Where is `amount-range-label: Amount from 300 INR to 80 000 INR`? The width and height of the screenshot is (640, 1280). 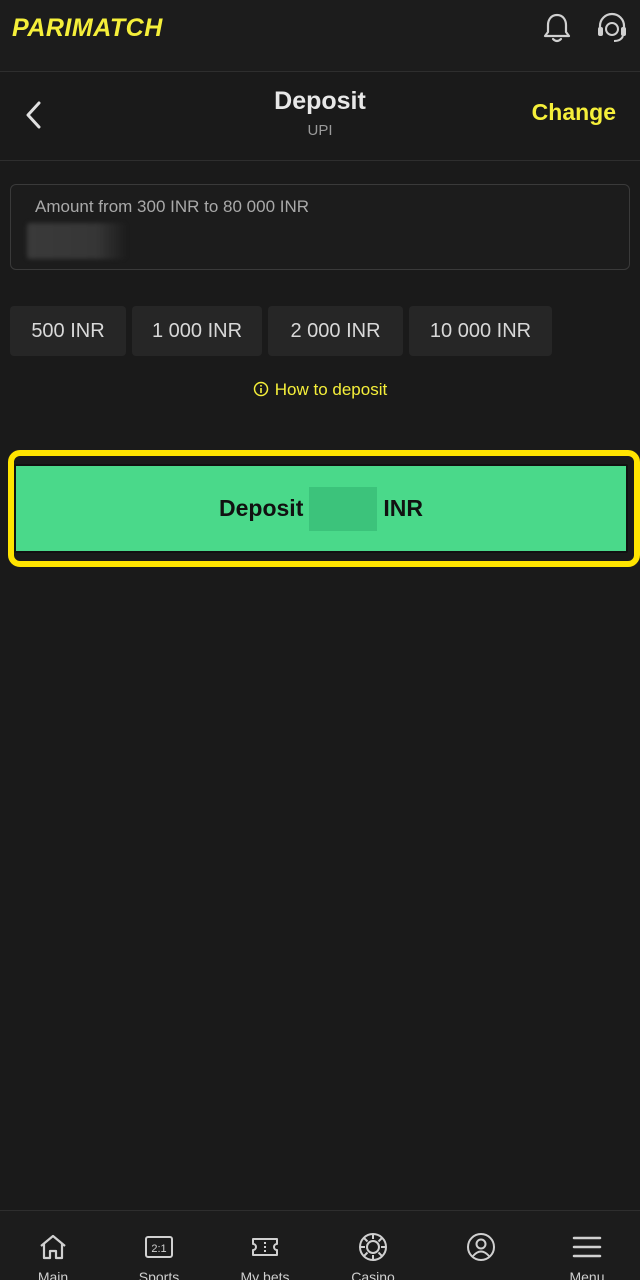
amount-range-label: Amount from 300 INR to 80 000 INR is located at coordinates (172, 206).